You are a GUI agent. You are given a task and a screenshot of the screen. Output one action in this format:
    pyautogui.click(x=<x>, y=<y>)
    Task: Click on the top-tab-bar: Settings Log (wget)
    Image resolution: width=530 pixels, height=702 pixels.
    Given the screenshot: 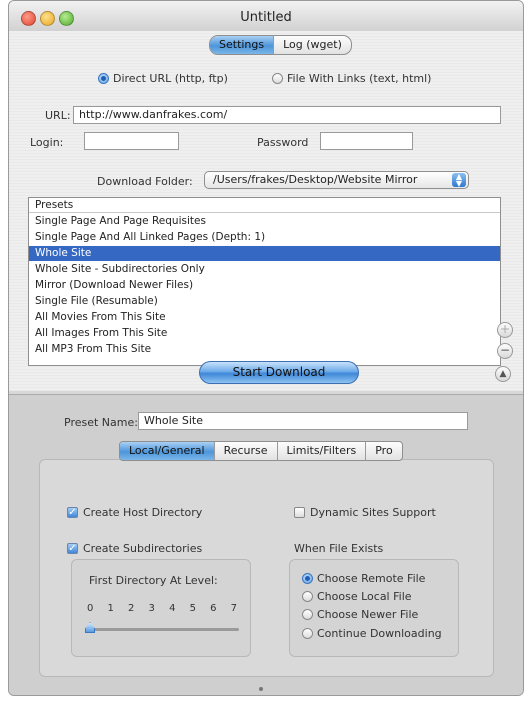 What is the action you would take?
    pyautogui.click(x=280, y=45)
    